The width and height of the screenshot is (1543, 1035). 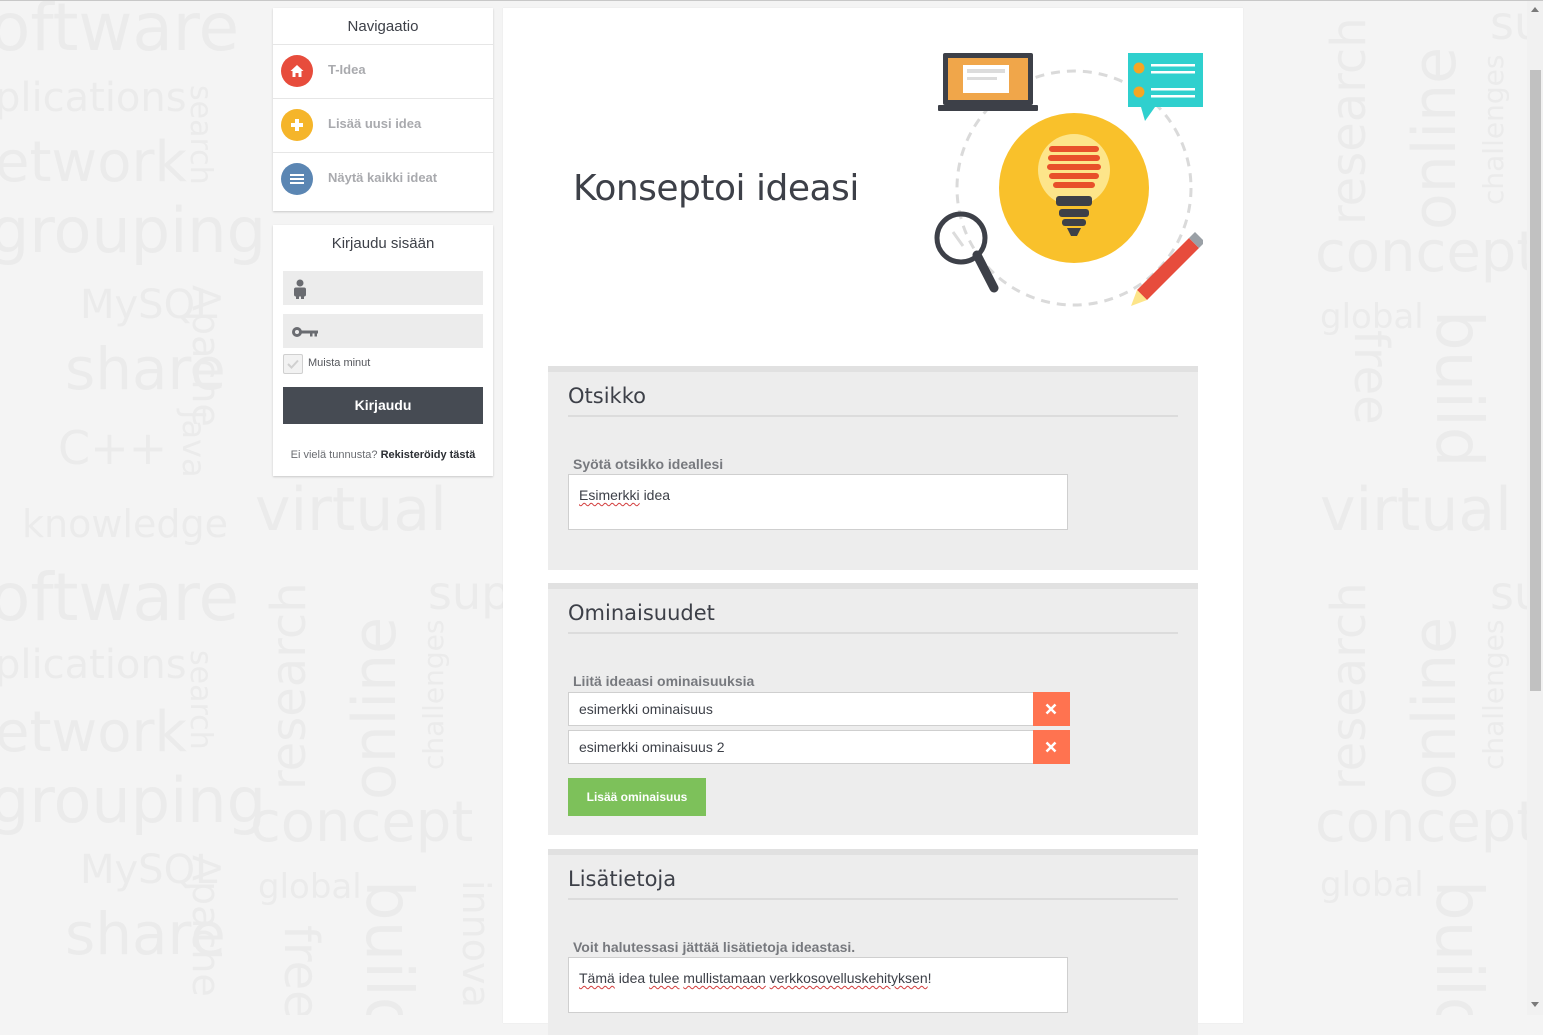 I want to click on lightbulb-icon, so click(x=1074, y=188).